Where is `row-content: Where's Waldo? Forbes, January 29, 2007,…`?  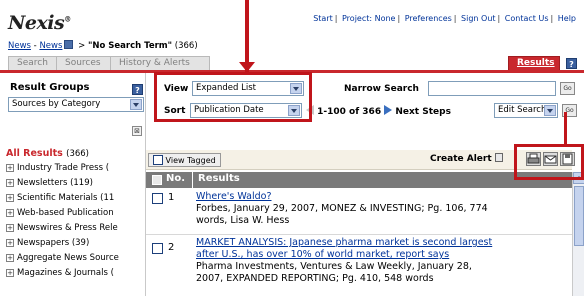 row-content: Where's Waldo? Forbes, January 29, 2007,… is located at coordinates (381, 209).